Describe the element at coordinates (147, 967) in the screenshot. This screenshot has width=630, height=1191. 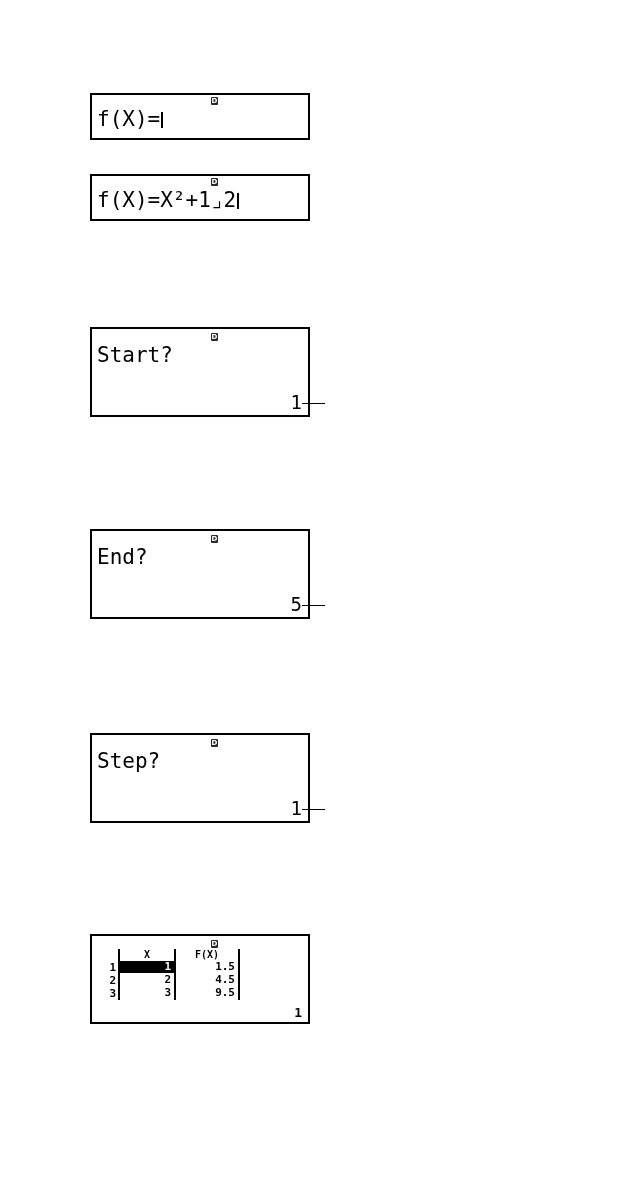
I see `table-cell: 1` at that location.